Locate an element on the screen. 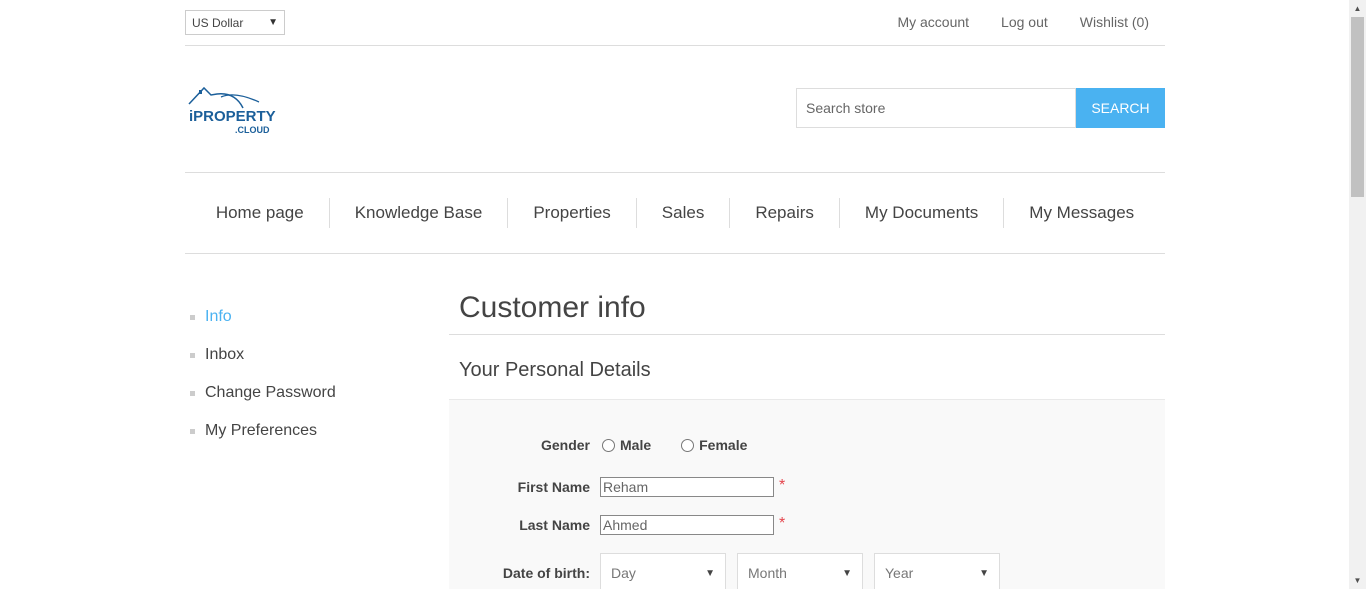 This screenshot has height=589, width=1366. side-item-inbox: Inbox is located at coordinates (305, 355).